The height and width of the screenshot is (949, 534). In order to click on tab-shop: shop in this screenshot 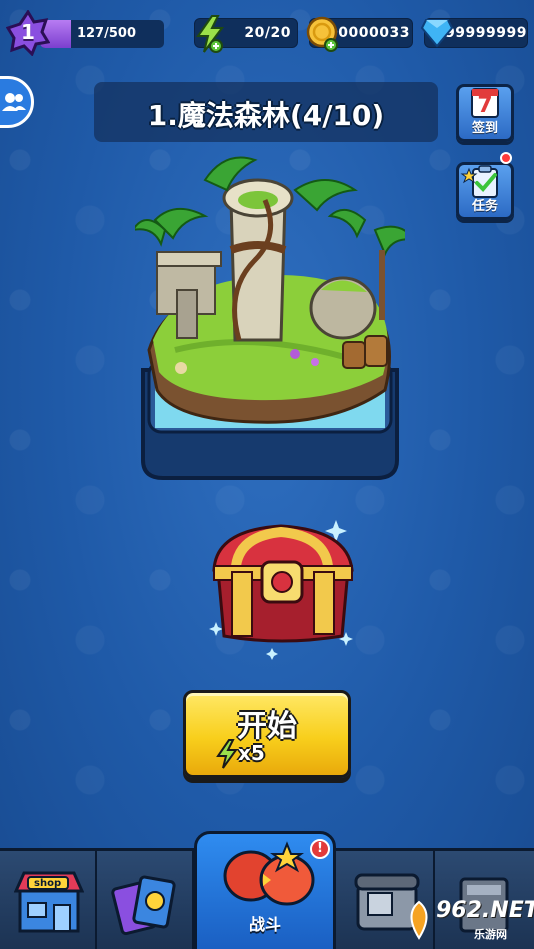, I will do `click(48, 900)`.